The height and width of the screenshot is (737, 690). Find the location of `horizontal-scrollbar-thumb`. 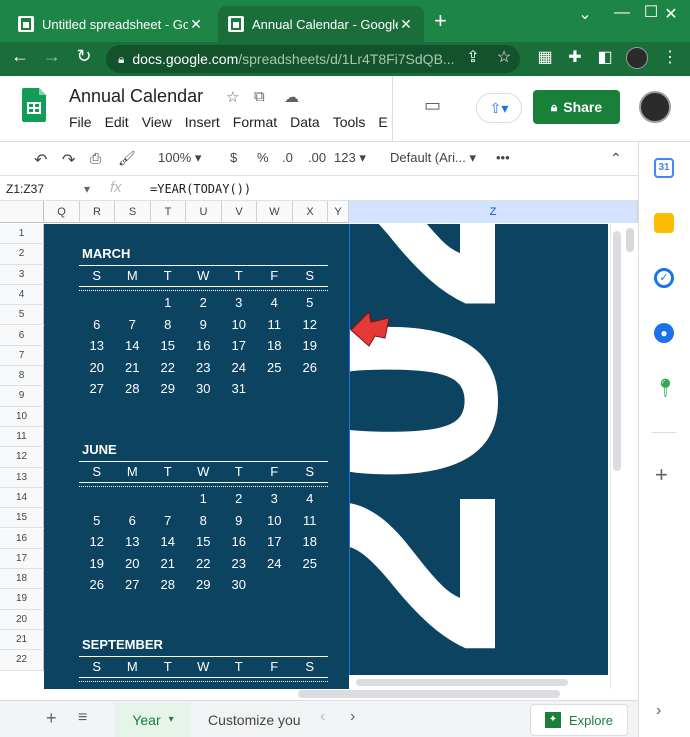

horizontal-scrollbar-thumb is located at coordinates (462, 682).